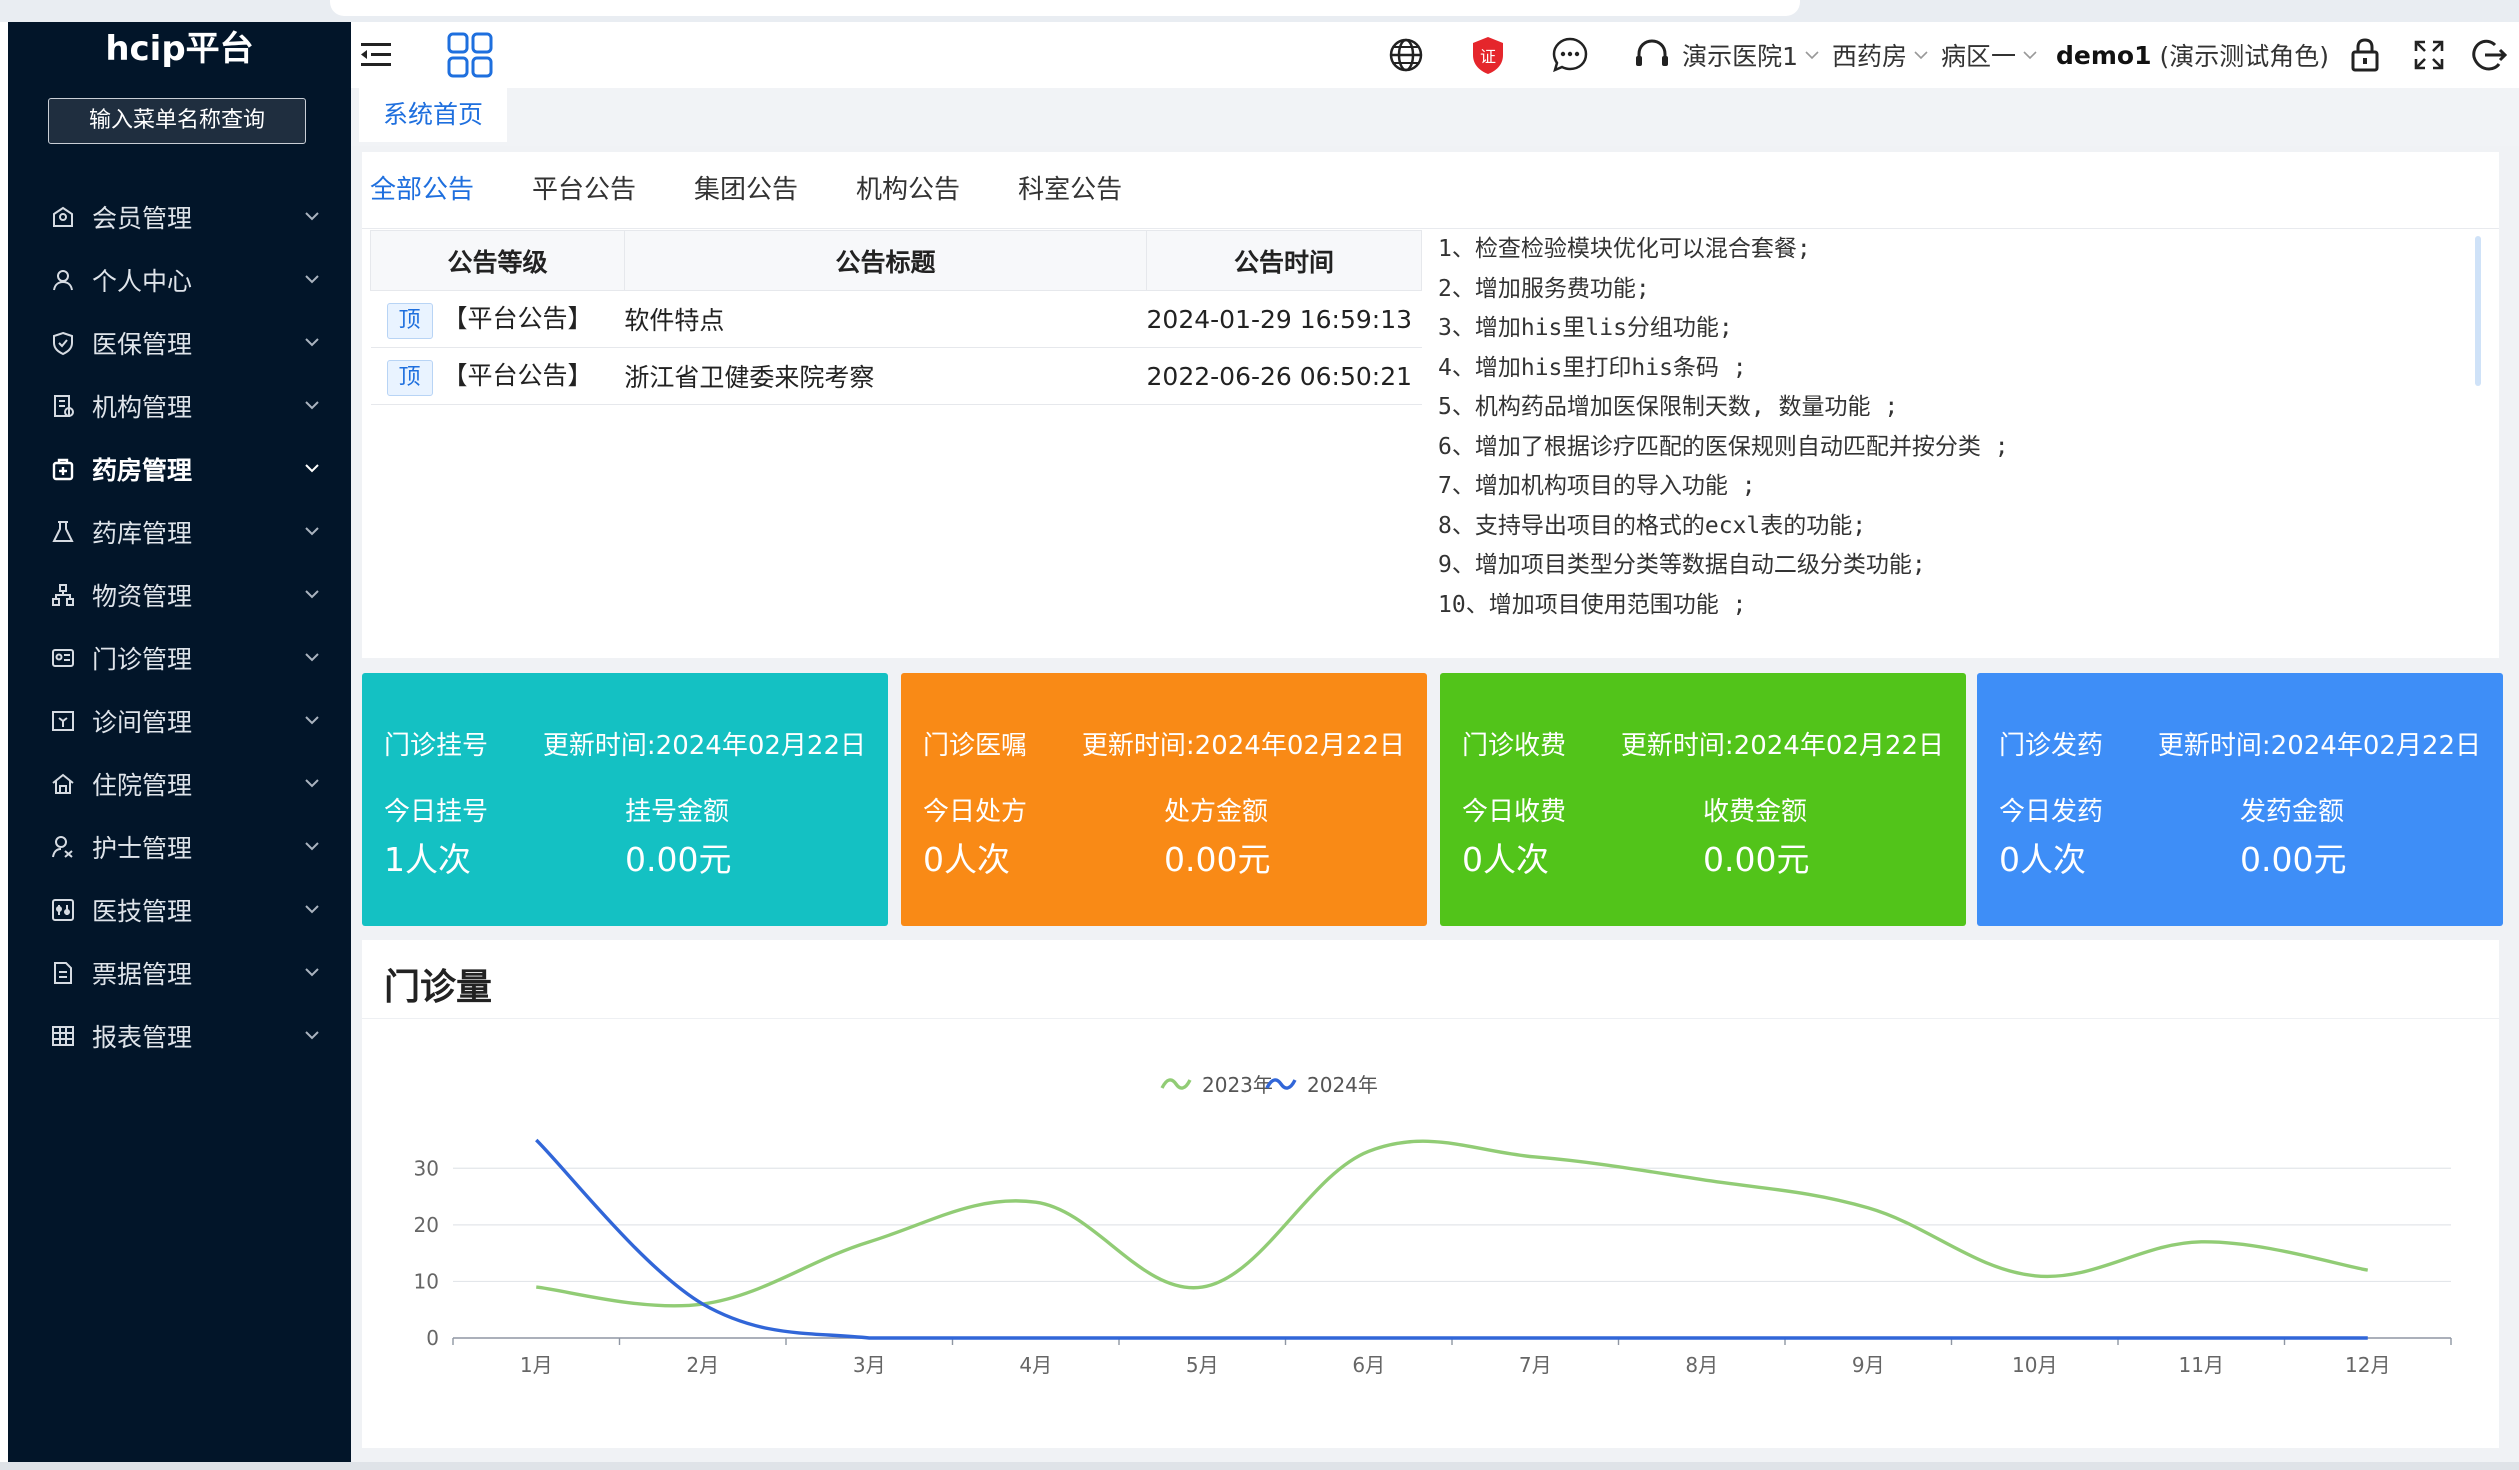  What do you see at coordinates (746, 200) in the screenshot?
I see `notice-tab: 集团公告` at bounding box center [746, 200].